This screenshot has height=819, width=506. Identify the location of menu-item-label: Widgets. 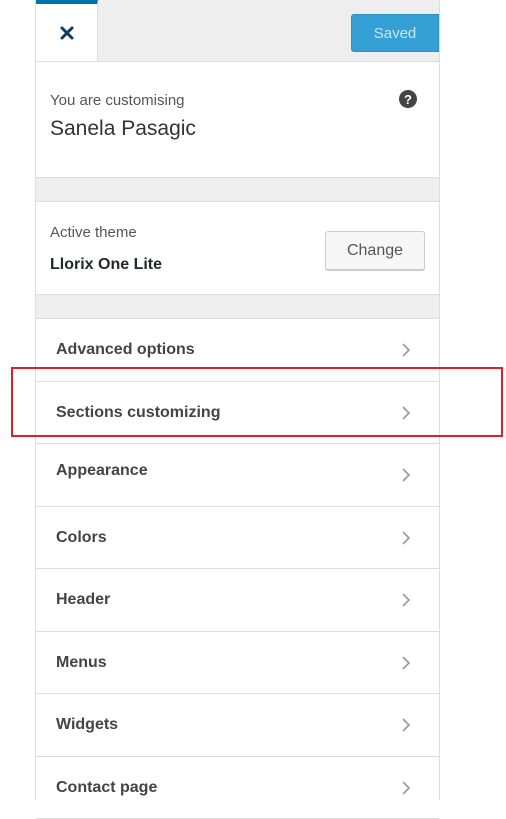
(87, 725).